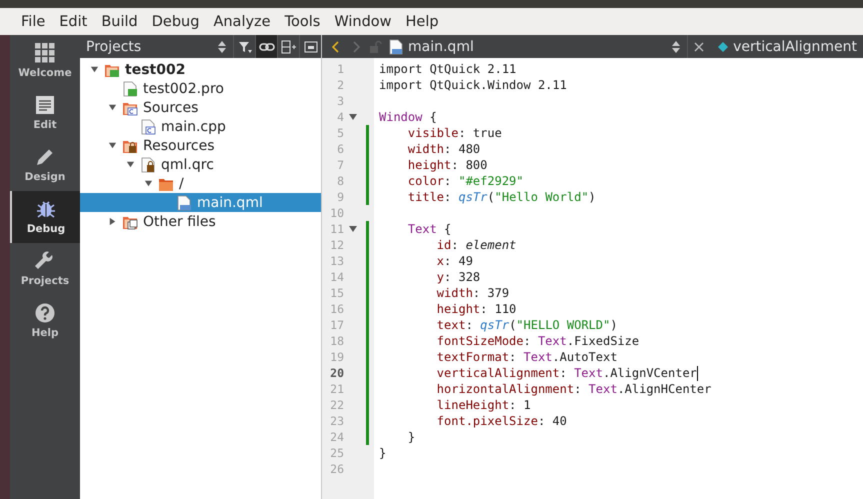  Describe the element at coordinates (336, 421) in the screenshot. I see `line-number: 23` at that location.